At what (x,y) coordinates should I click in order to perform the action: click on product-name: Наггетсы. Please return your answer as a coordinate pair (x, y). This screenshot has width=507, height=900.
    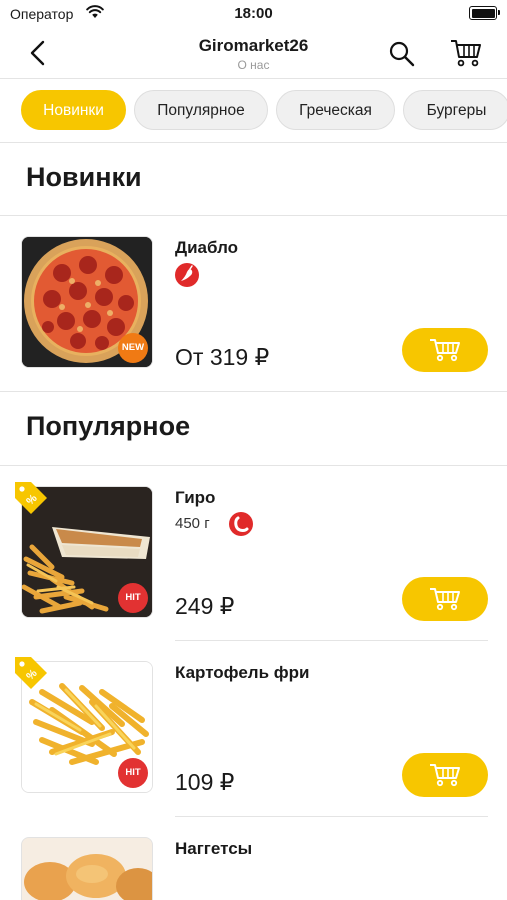
    Looking at the image, I should click on (214, 848).